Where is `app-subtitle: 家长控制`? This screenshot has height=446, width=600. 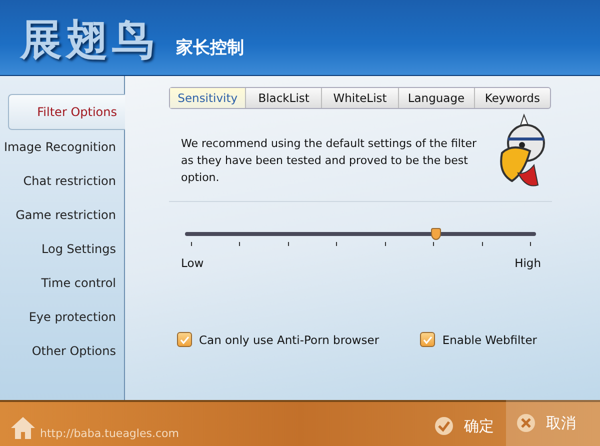 app-subtitle: 家长控制 is located at coordinates (210, 48).